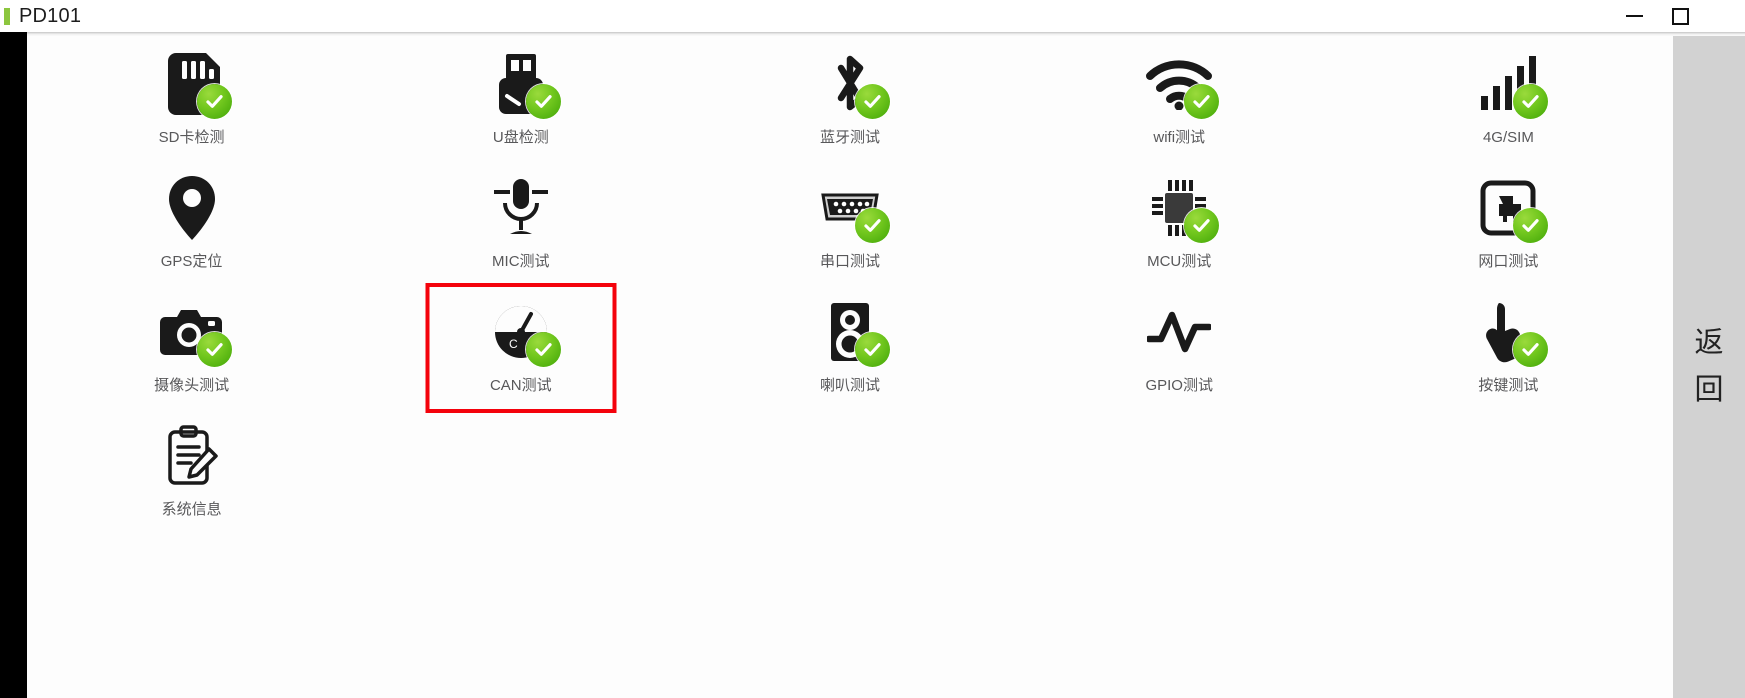 This screenshot has height=698, width=1745. I want to click on microphone-icon, so click(521, 208).